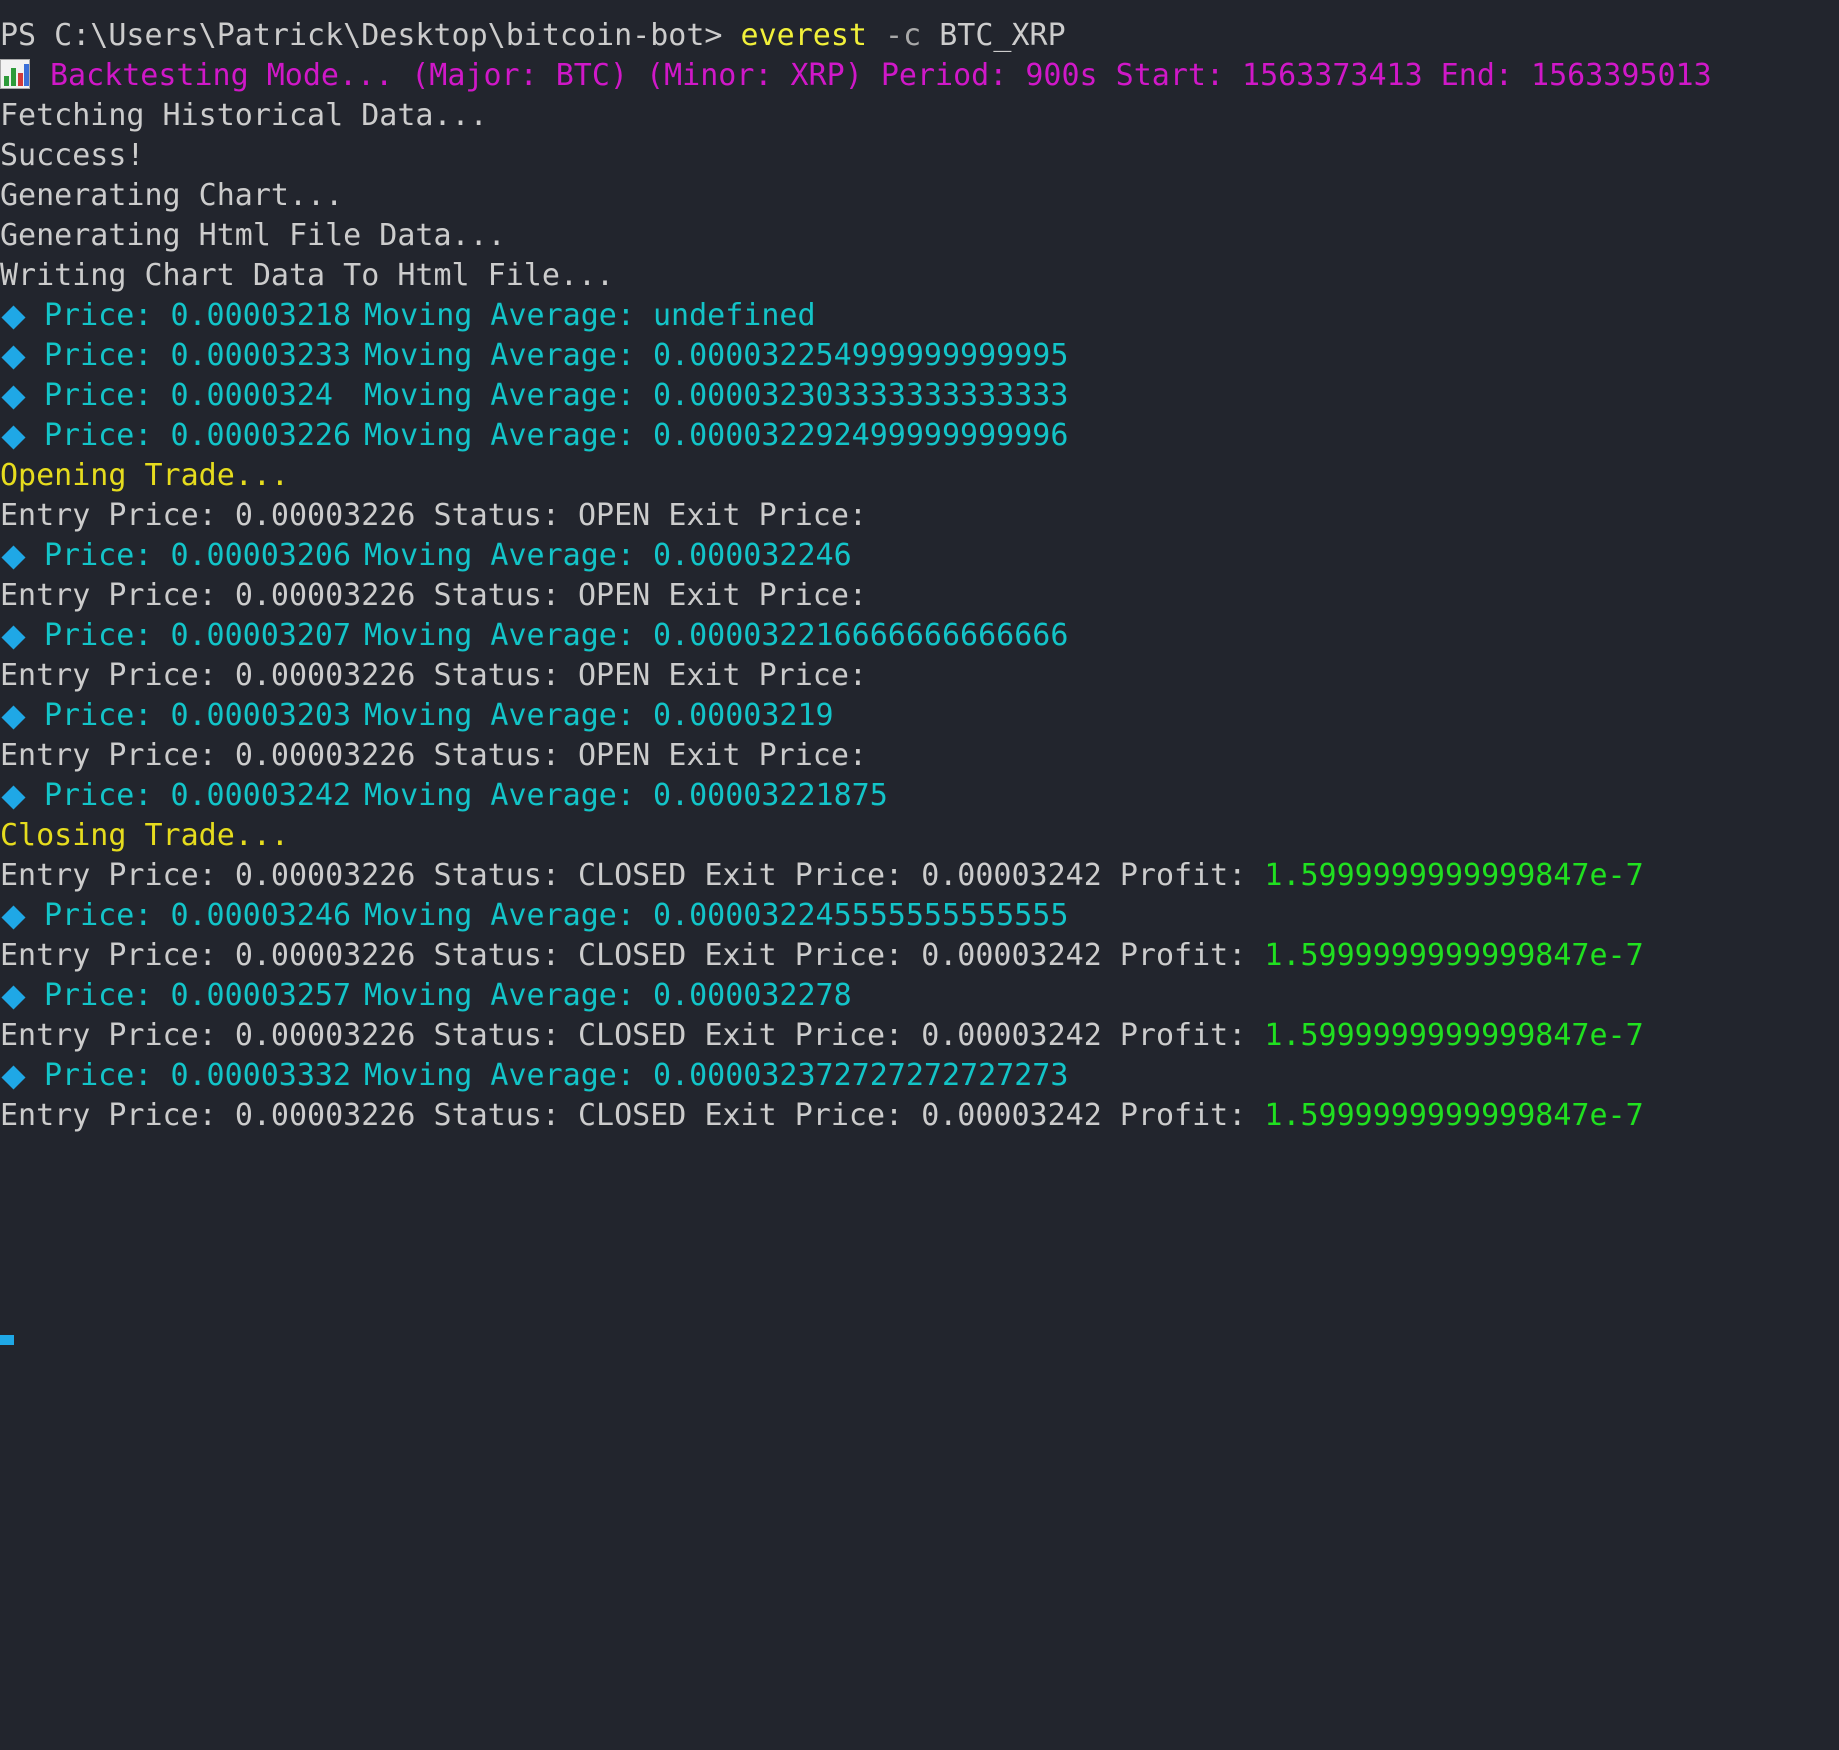  I want to click on moving-average-value: 0.000032372727272727273, so click(860, 1075).